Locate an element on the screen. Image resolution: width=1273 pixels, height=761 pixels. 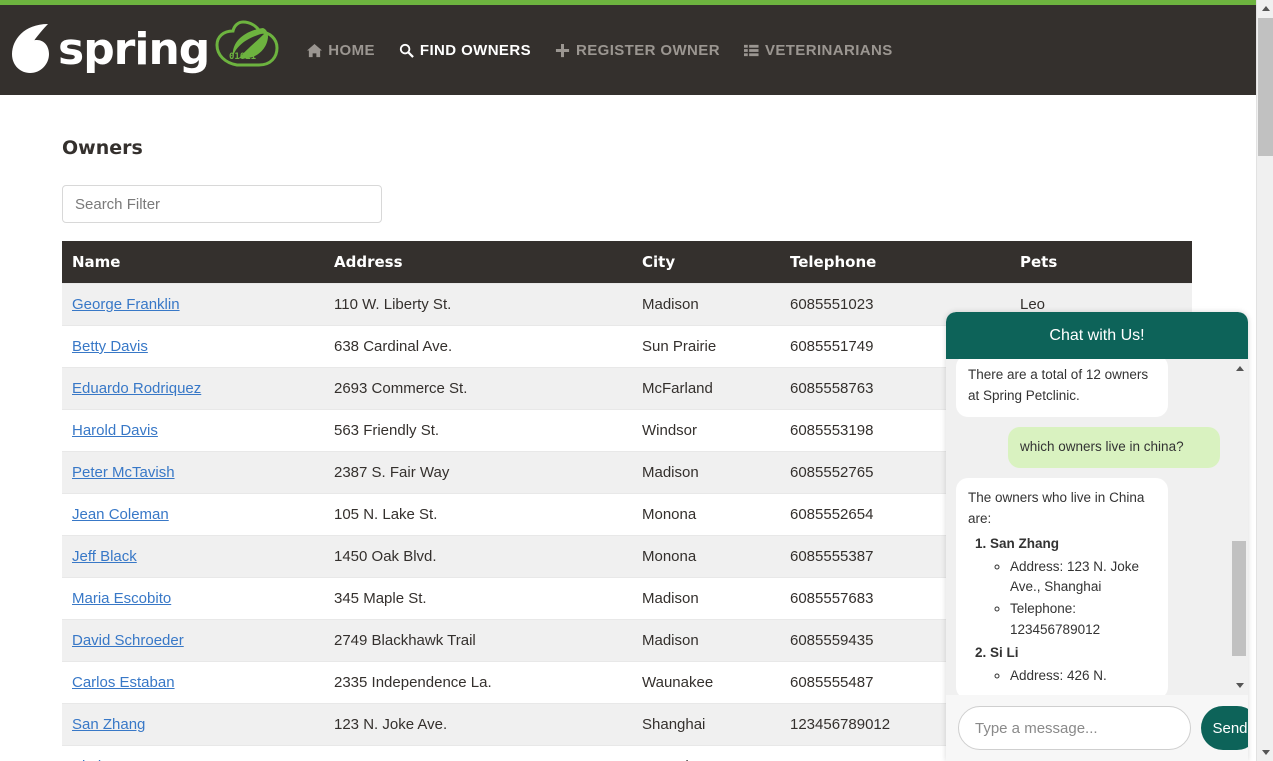
nav-link-home: HOME is located at coordinates (341, 50).